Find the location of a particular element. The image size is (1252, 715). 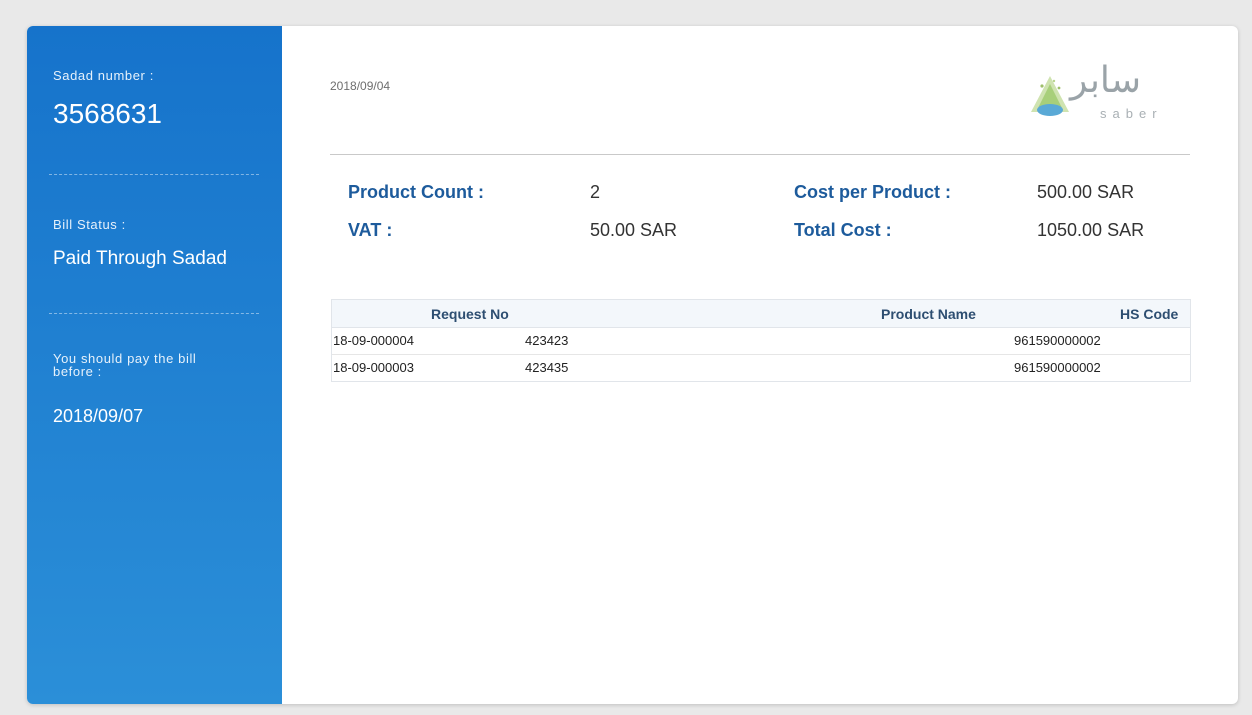

saber-emblem-icon is located at coordinates (1050, 96).